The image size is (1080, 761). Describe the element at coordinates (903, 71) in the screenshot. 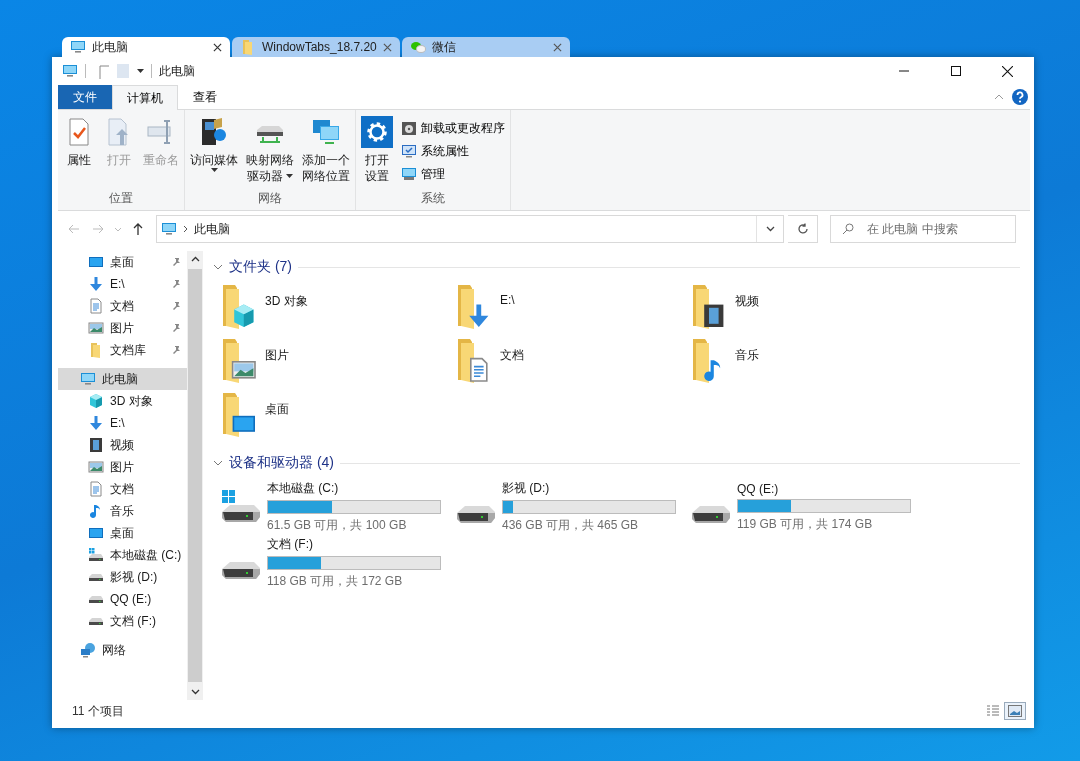

I see `minimize-icon` at that location.